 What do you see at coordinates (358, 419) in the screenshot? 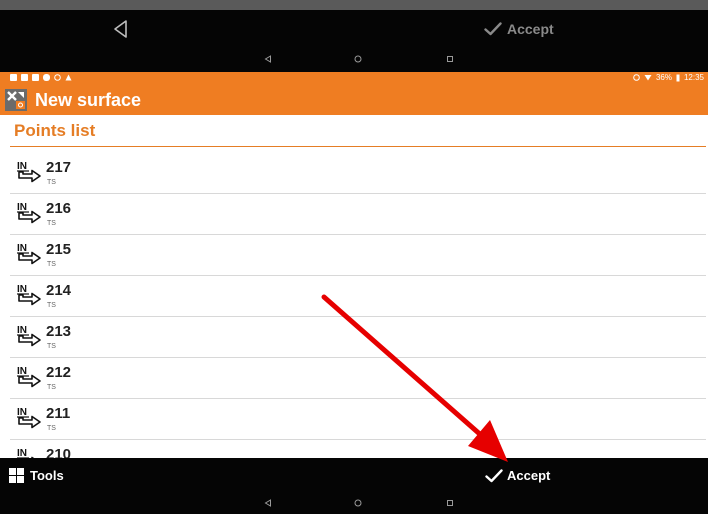
I see `list-item: IN 211 TS` at bounding box center [358, 419].